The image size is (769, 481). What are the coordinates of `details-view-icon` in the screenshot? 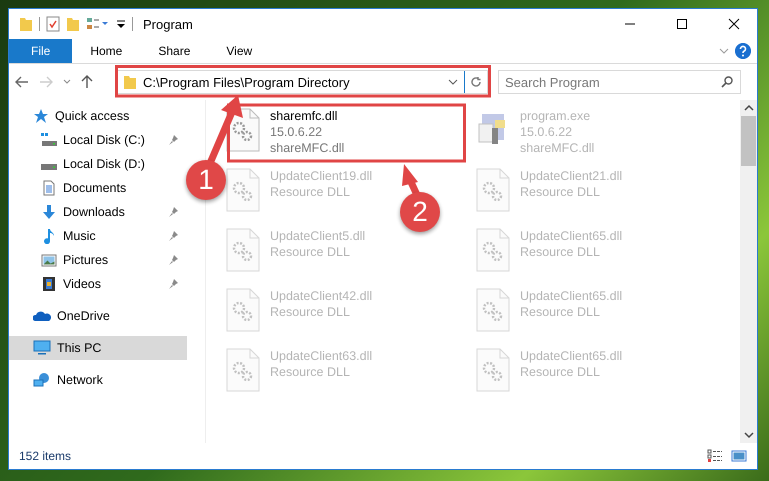 It's located at (715, 456).